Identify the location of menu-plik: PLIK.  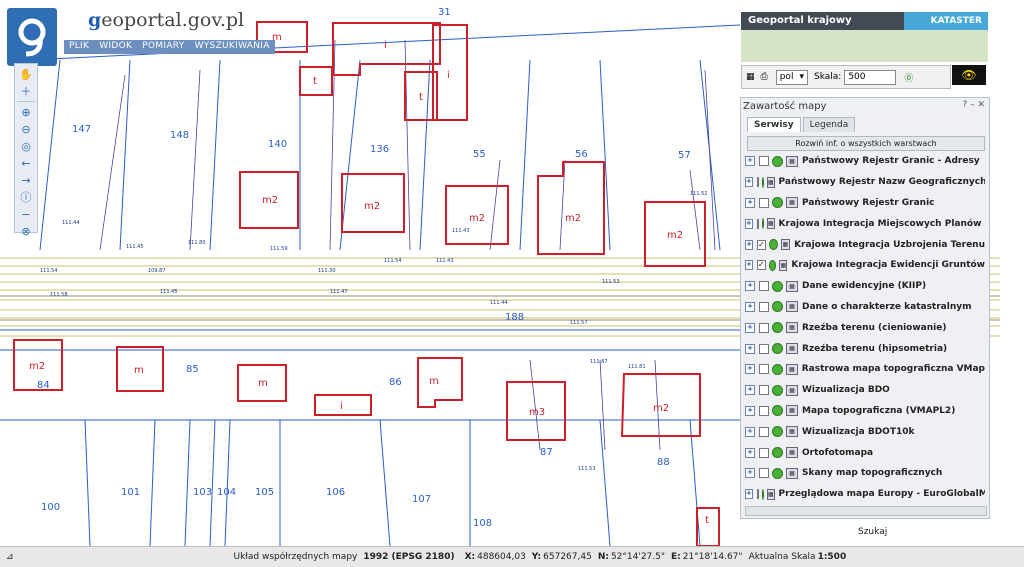
(79, 47).